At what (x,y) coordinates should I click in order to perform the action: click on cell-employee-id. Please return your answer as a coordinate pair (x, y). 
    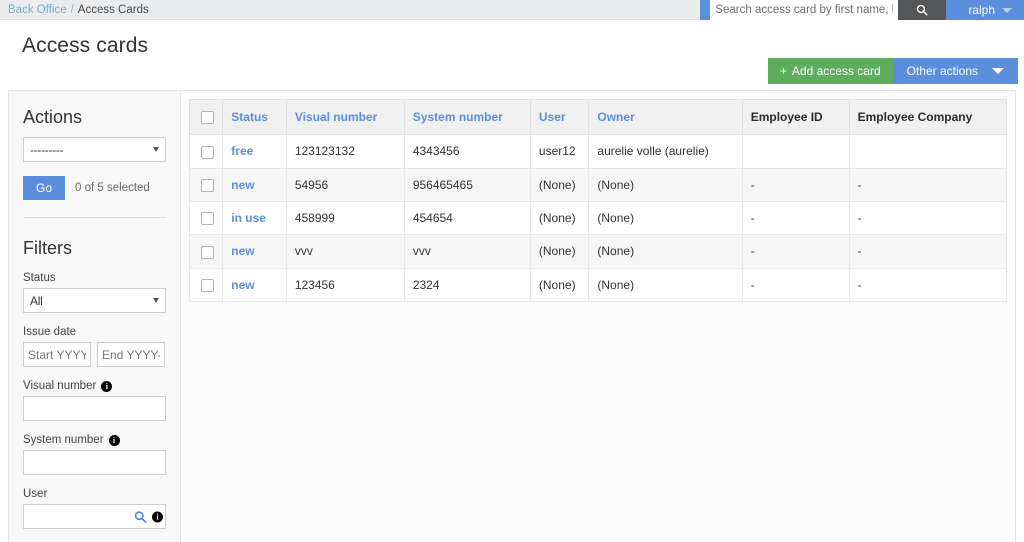
    Looking at the image, I should click on (795, 151).